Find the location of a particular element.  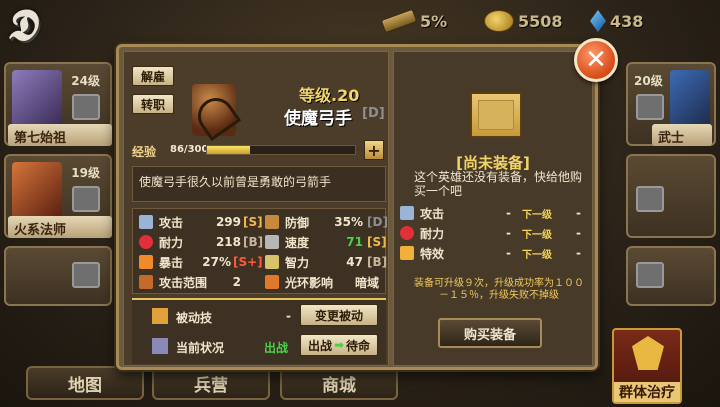

hero-level: 24级 is located at coordinates (85, 81).